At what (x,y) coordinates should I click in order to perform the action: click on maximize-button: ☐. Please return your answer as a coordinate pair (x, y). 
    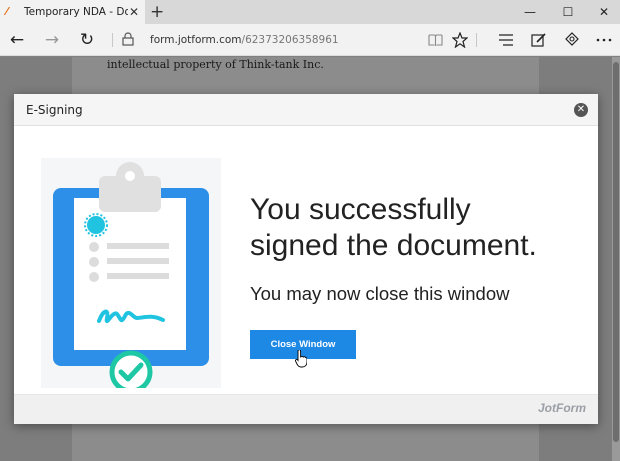
    Looking at the image, I should click on (568, 12).